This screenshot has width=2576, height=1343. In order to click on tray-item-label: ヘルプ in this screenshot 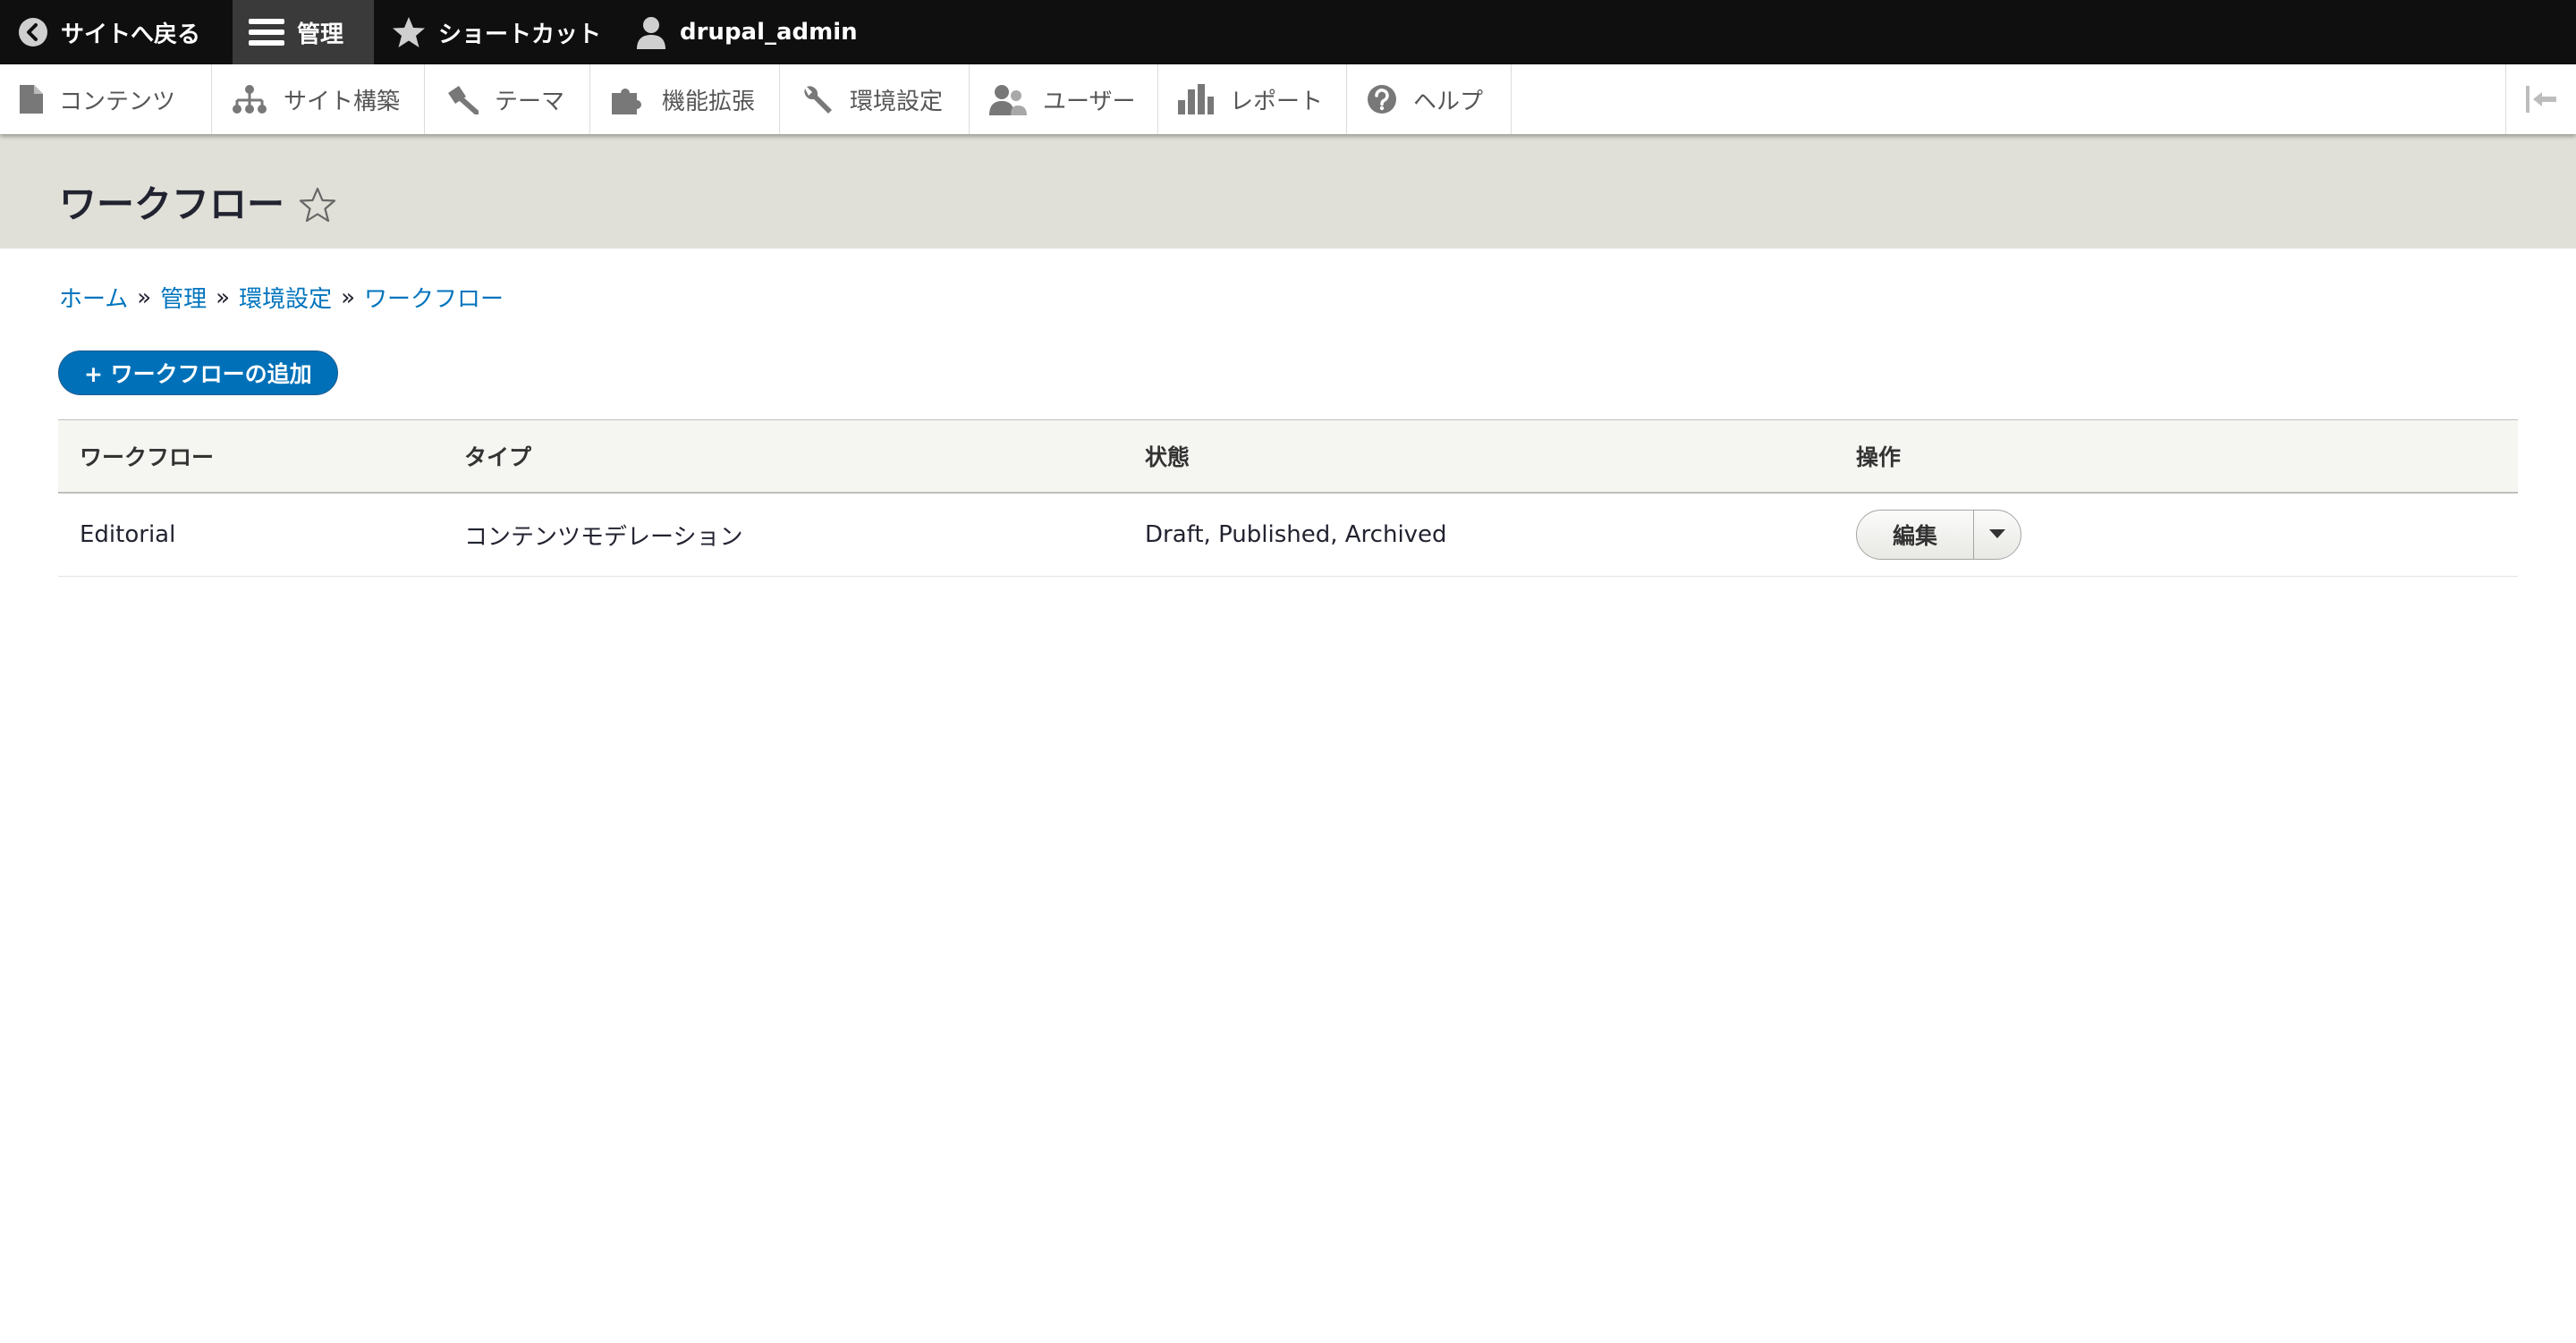, I will do `click(1448, 102)`.